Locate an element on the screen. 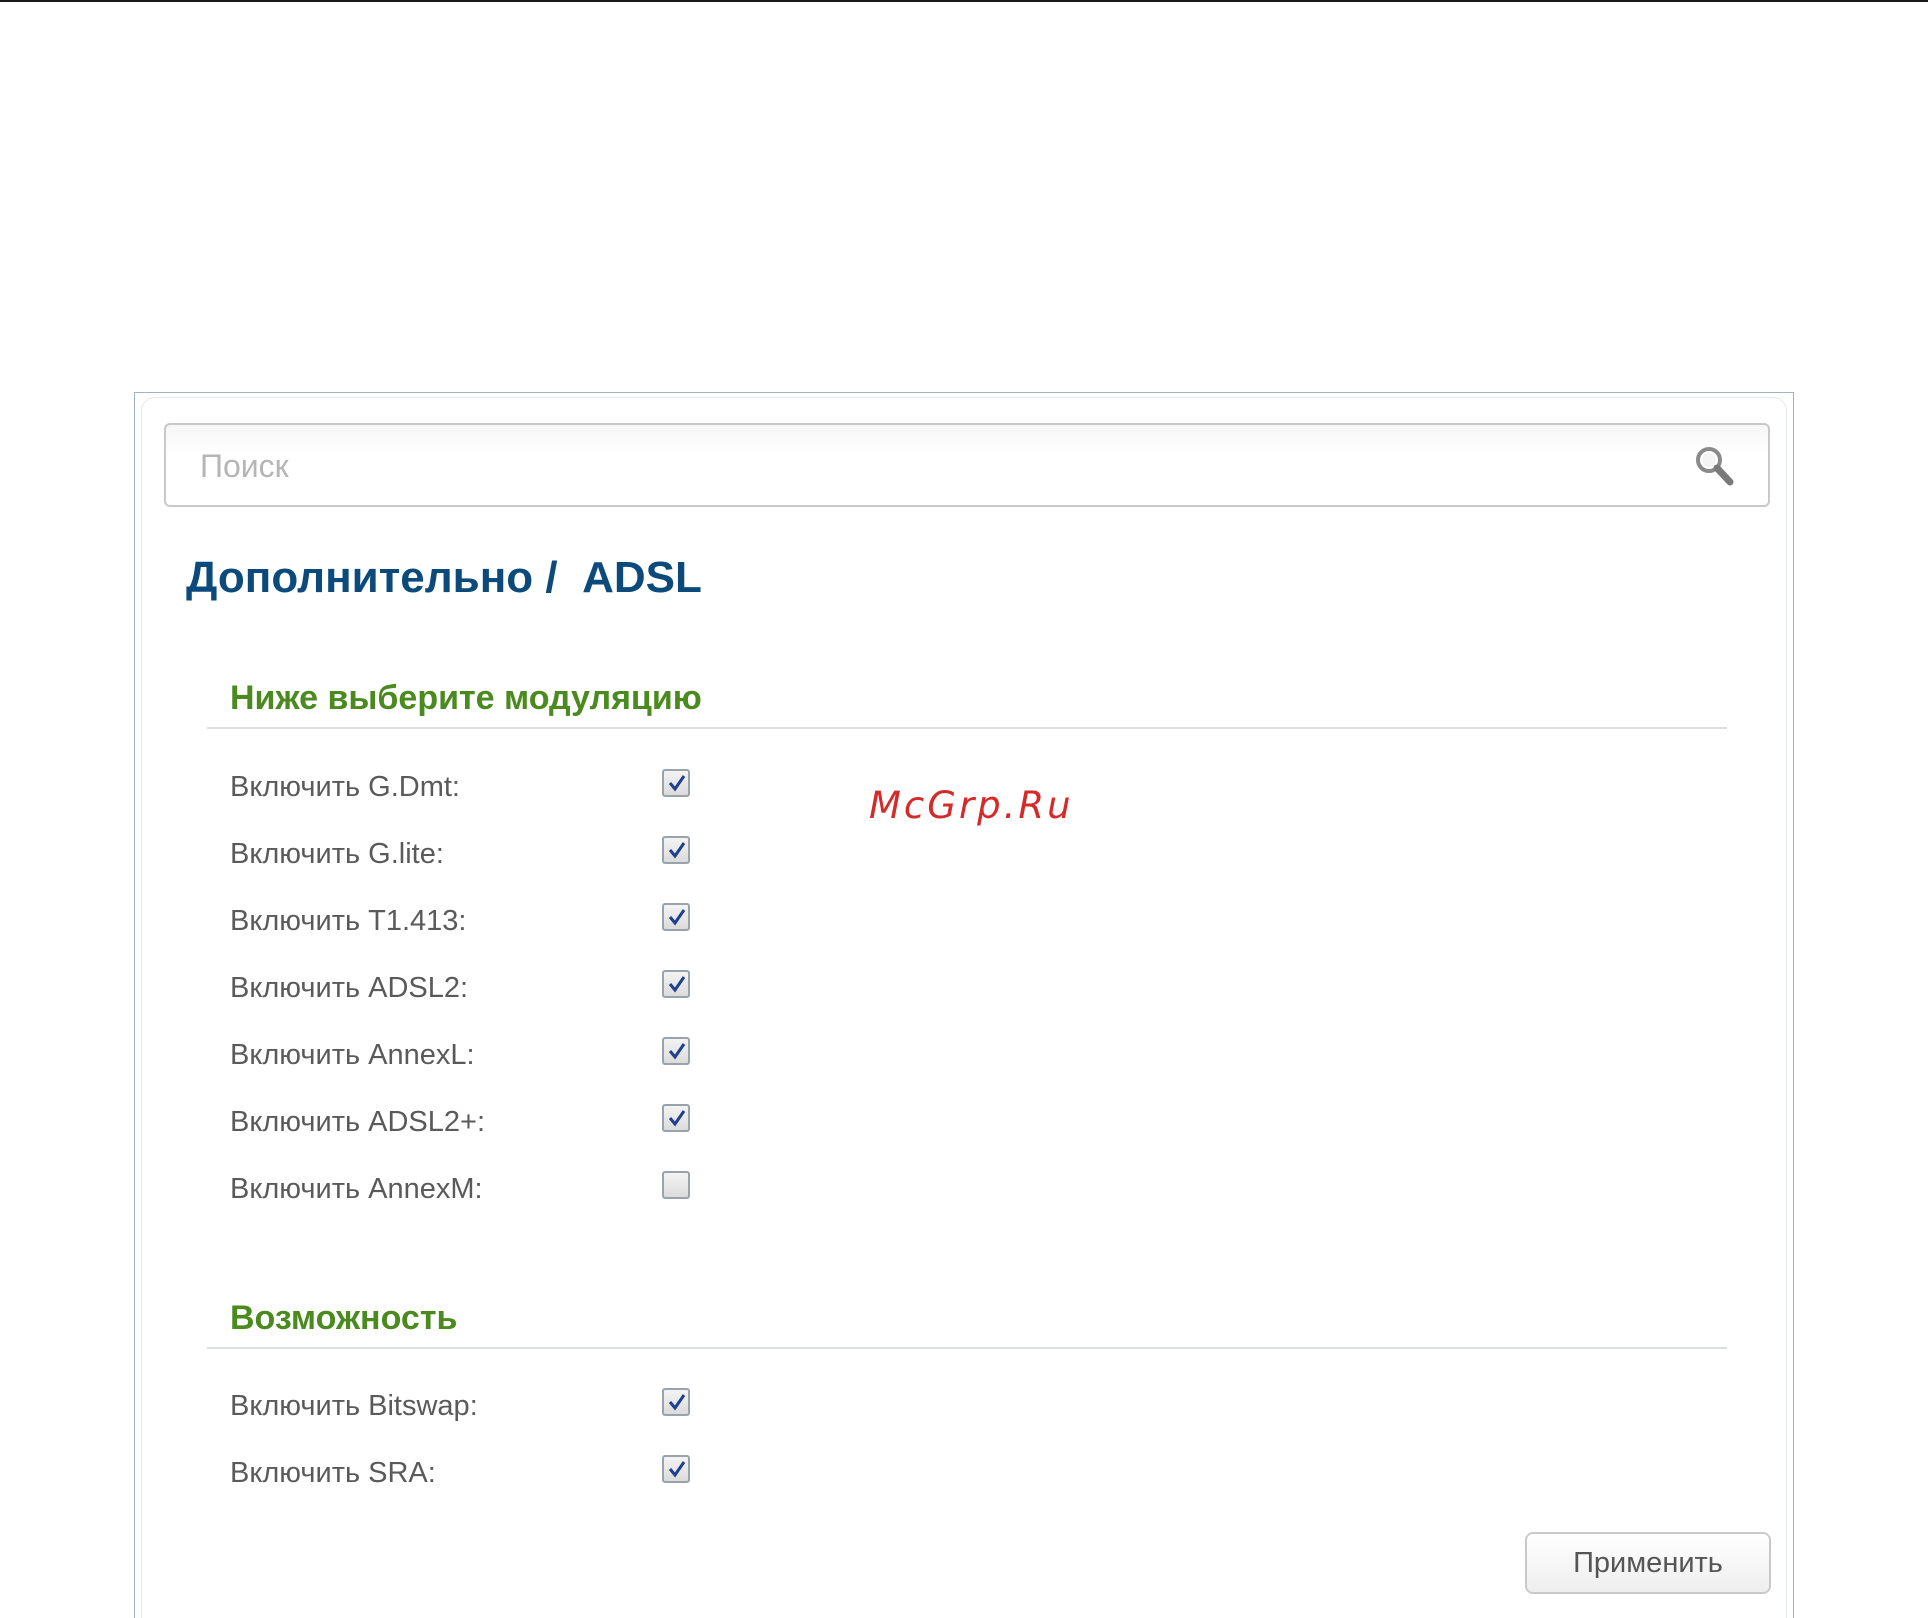 This screenshot has width=1928, height=1618. search-bar is located at coordinates (967, 465).